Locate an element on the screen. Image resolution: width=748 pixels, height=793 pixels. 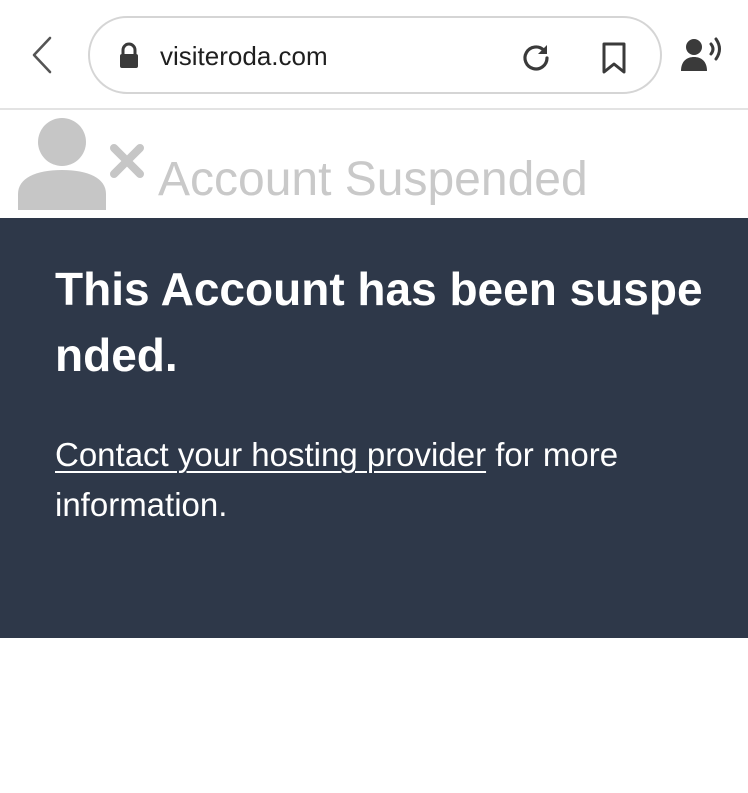
lock-icon is located at coordinates (129, 55).